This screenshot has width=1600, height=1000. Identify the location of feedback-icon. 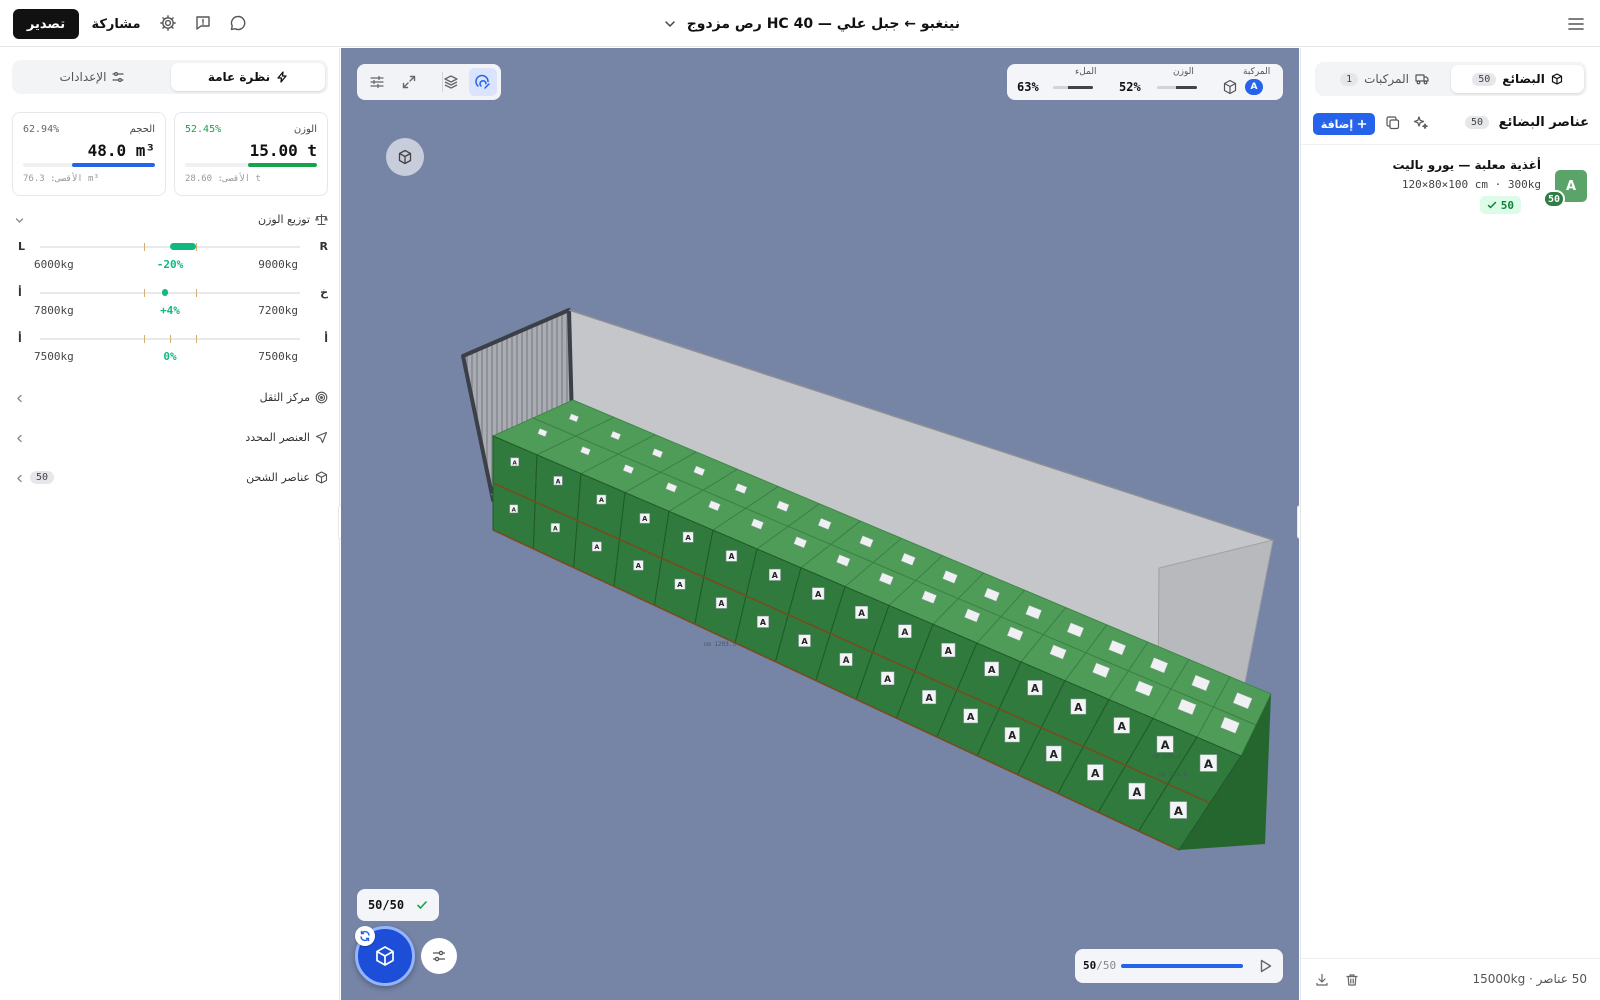
(203, 23).